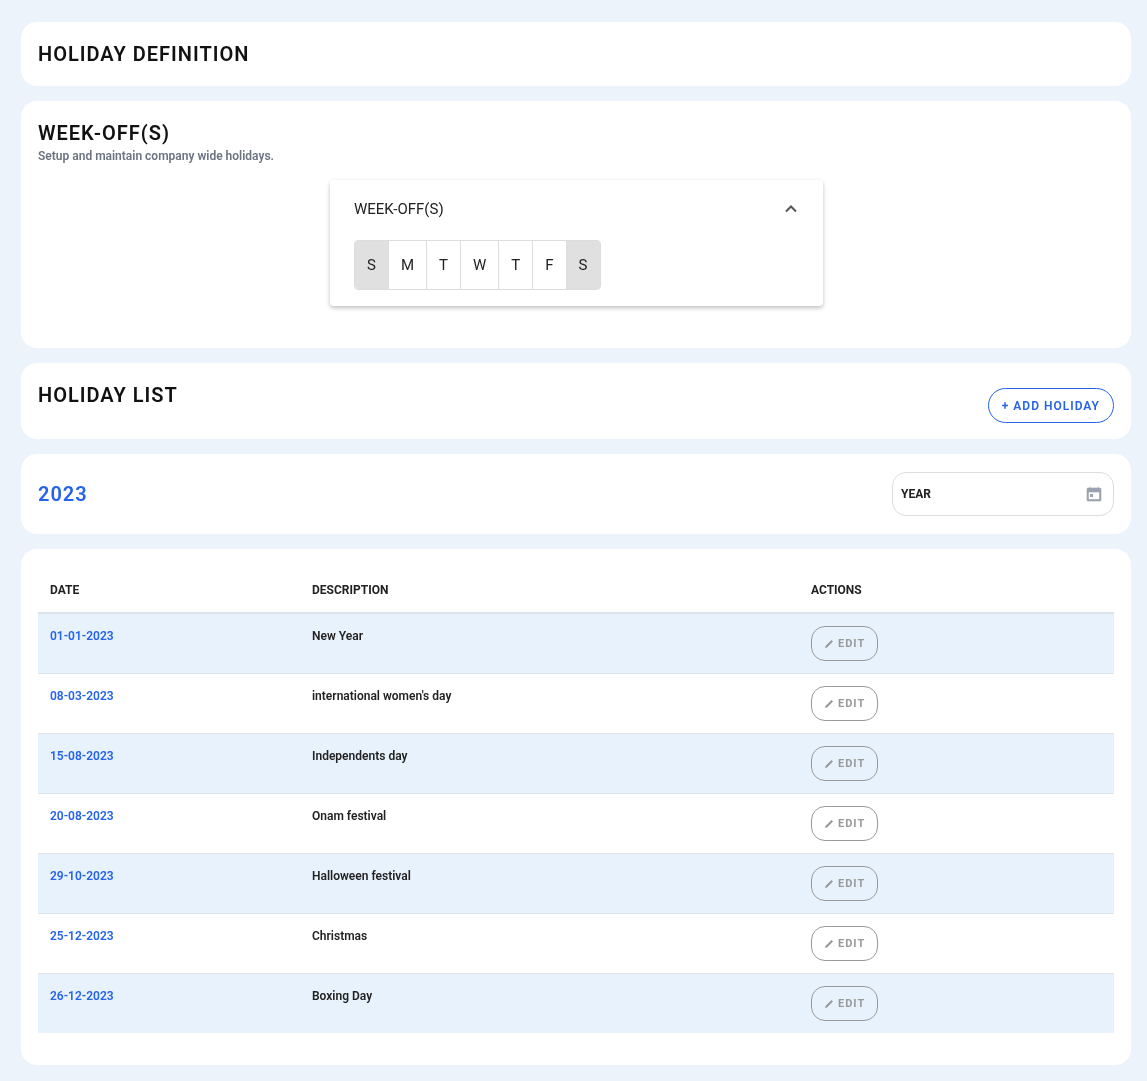  Describe the element at coordinates (169, 763) in the screenshot. I see `date-cell: 15-08-2023` at that location.